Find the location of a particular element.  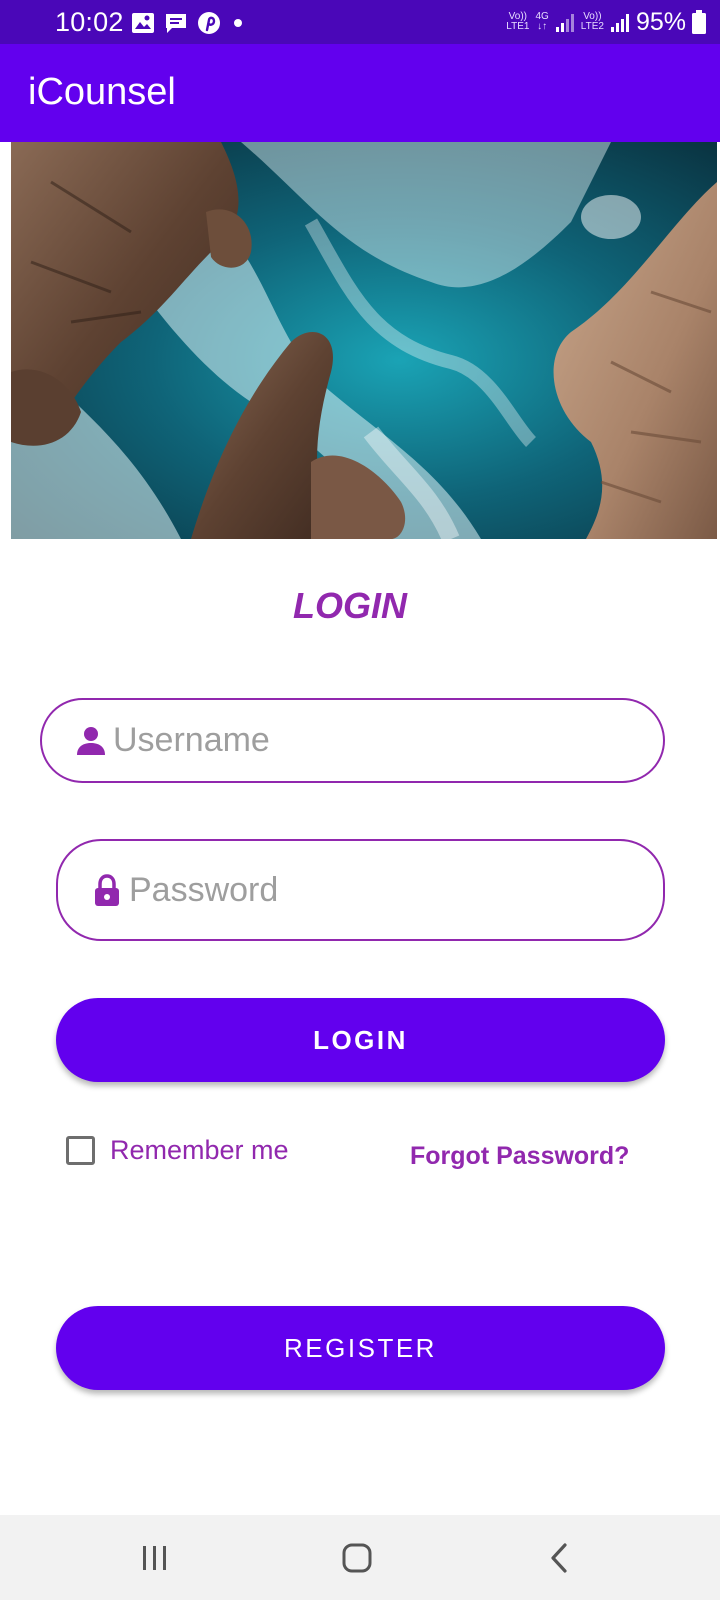

back-icon is located at coordinates (559, 1557).